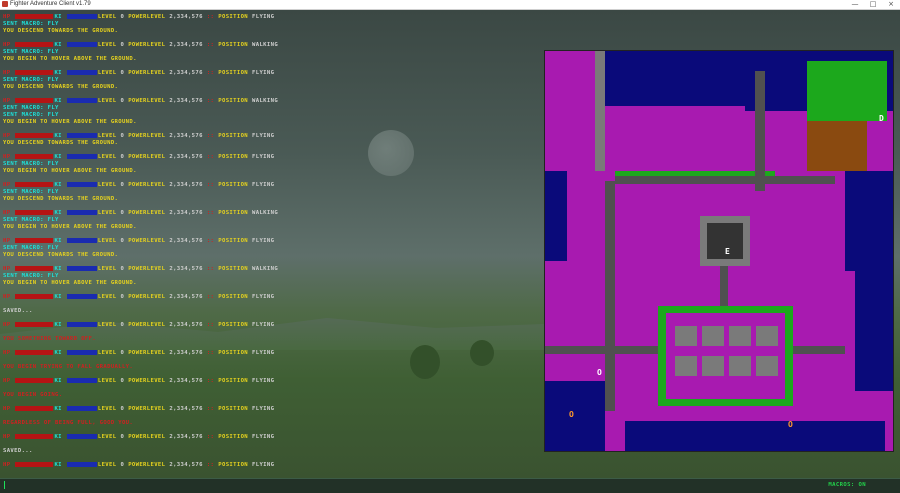  Describe the element at coordinates (450, 485) in the screenshot. I see `command-bar: MACROS: ON` at that location.